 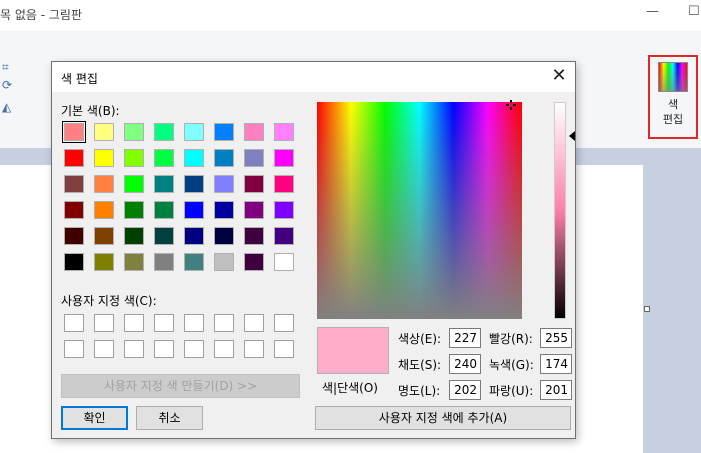 What do you see at coordinates (94, 418) in the screenshot?
I see `ok-button: 확인` at bounding box center [94, 418].